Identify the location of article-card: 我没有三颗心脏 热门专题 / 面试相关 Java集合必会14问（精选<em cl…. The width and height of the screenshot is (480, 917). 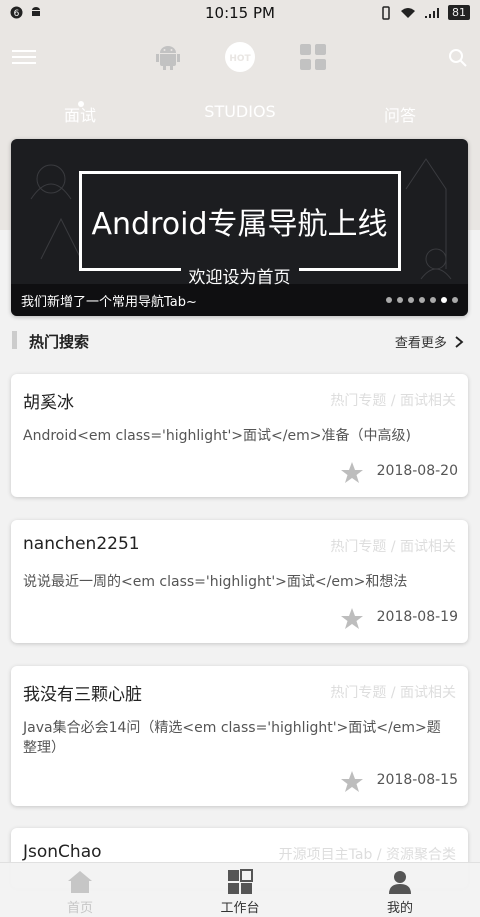
(239, 736).